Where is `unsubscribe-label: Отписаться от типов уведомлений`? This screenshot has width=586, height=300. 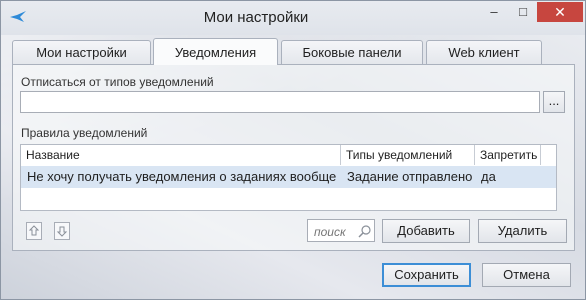 unsubscribe-label: Отписаться от типов уведомлений is located at coordinates (117, 82).